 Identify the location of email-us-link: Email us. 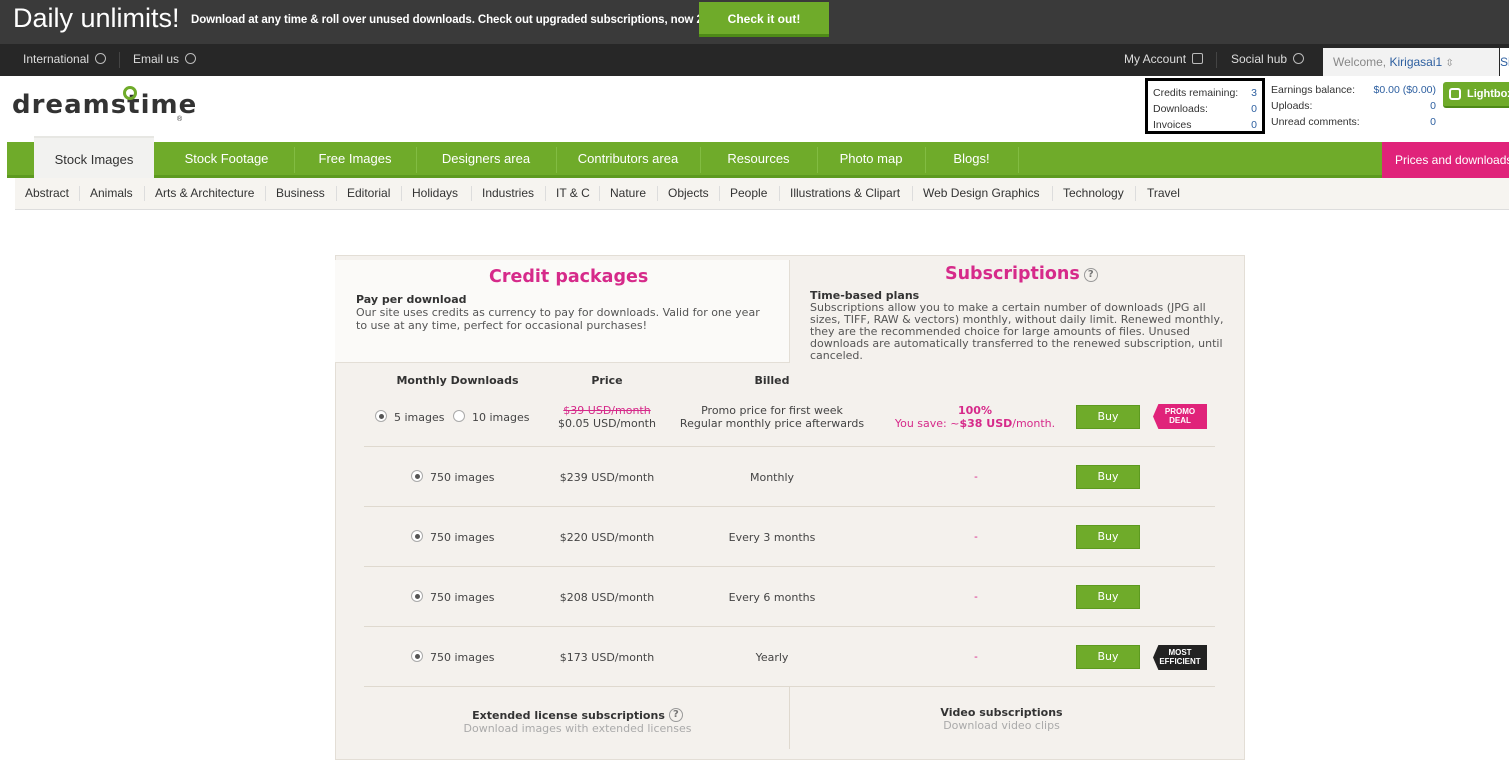
(165, 59).